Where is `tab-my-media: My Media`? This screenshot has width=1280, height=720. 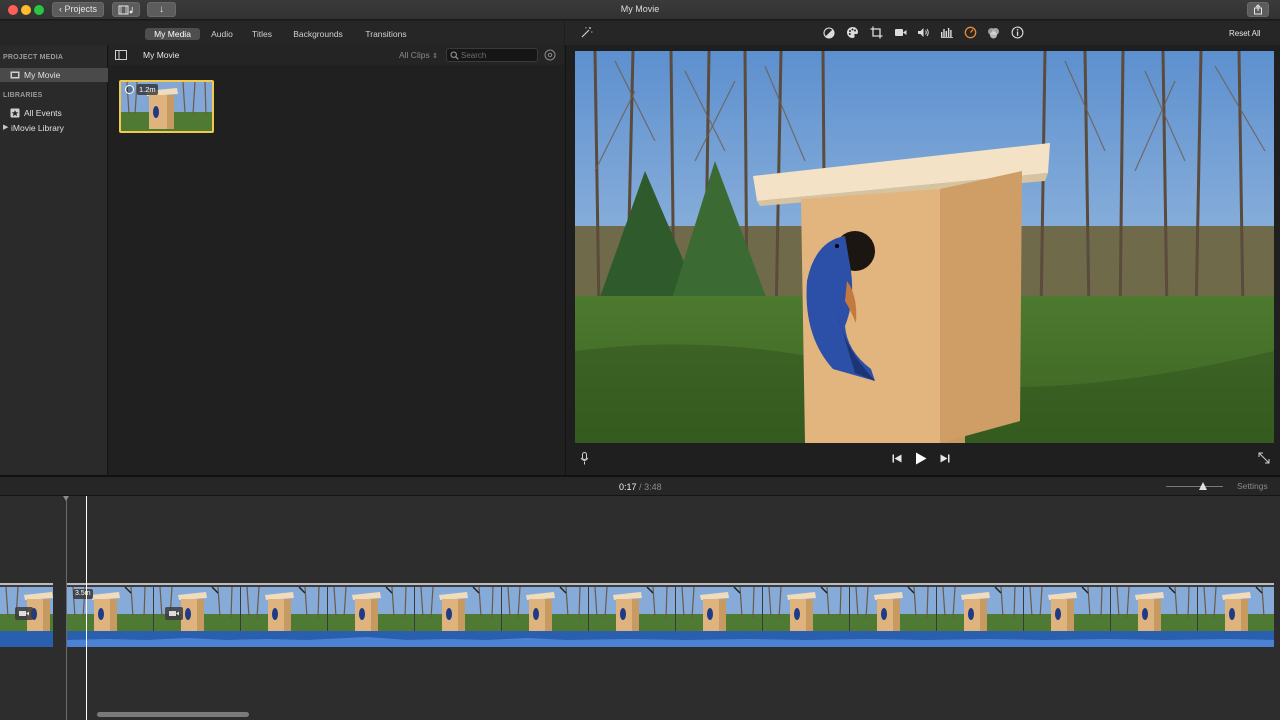 tab-my-media: My Media is located at coordinates (172, 34).